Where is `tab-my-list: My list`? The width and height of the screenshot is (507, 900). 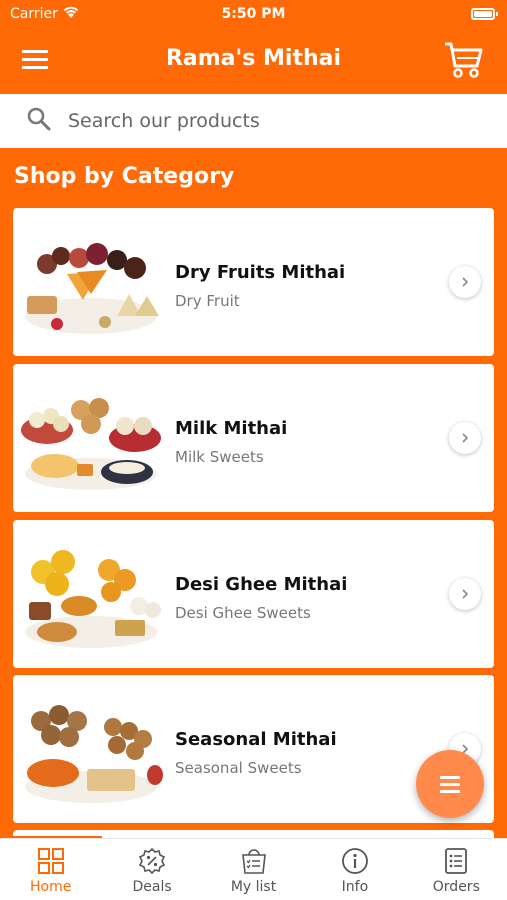 tab-my-list: My list is located at coordinates (253, 869).